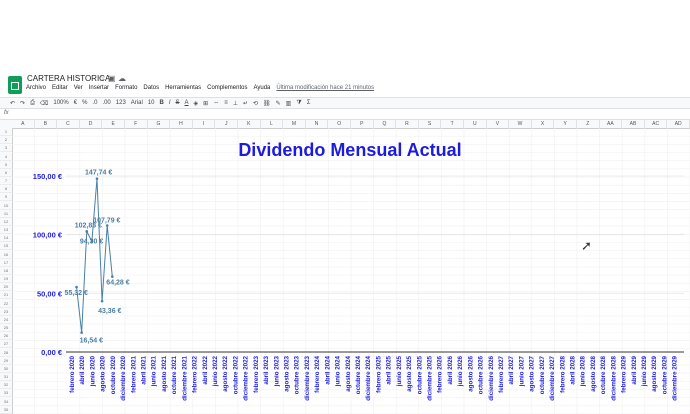 The image size is (690, 414). What do you see at coordinates (656, 124) in the screenshot?
I see `column-header-ac: AC` at bounding box center [656, 124].